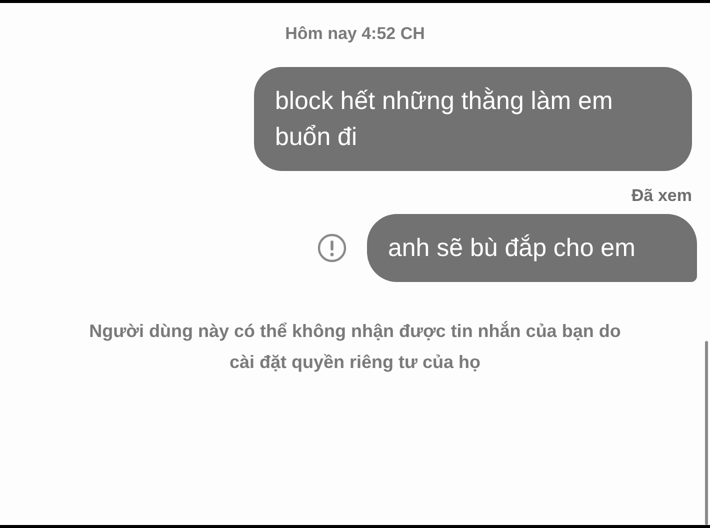 The image size is (710, 528). Describe the element at coordinates (355, 347) in the screenshot. I see `privacy-notice: Người dùng này có thể không nhận được tin nhắn của bạn do cài đặt quyền riêng tư của họ` at that location.